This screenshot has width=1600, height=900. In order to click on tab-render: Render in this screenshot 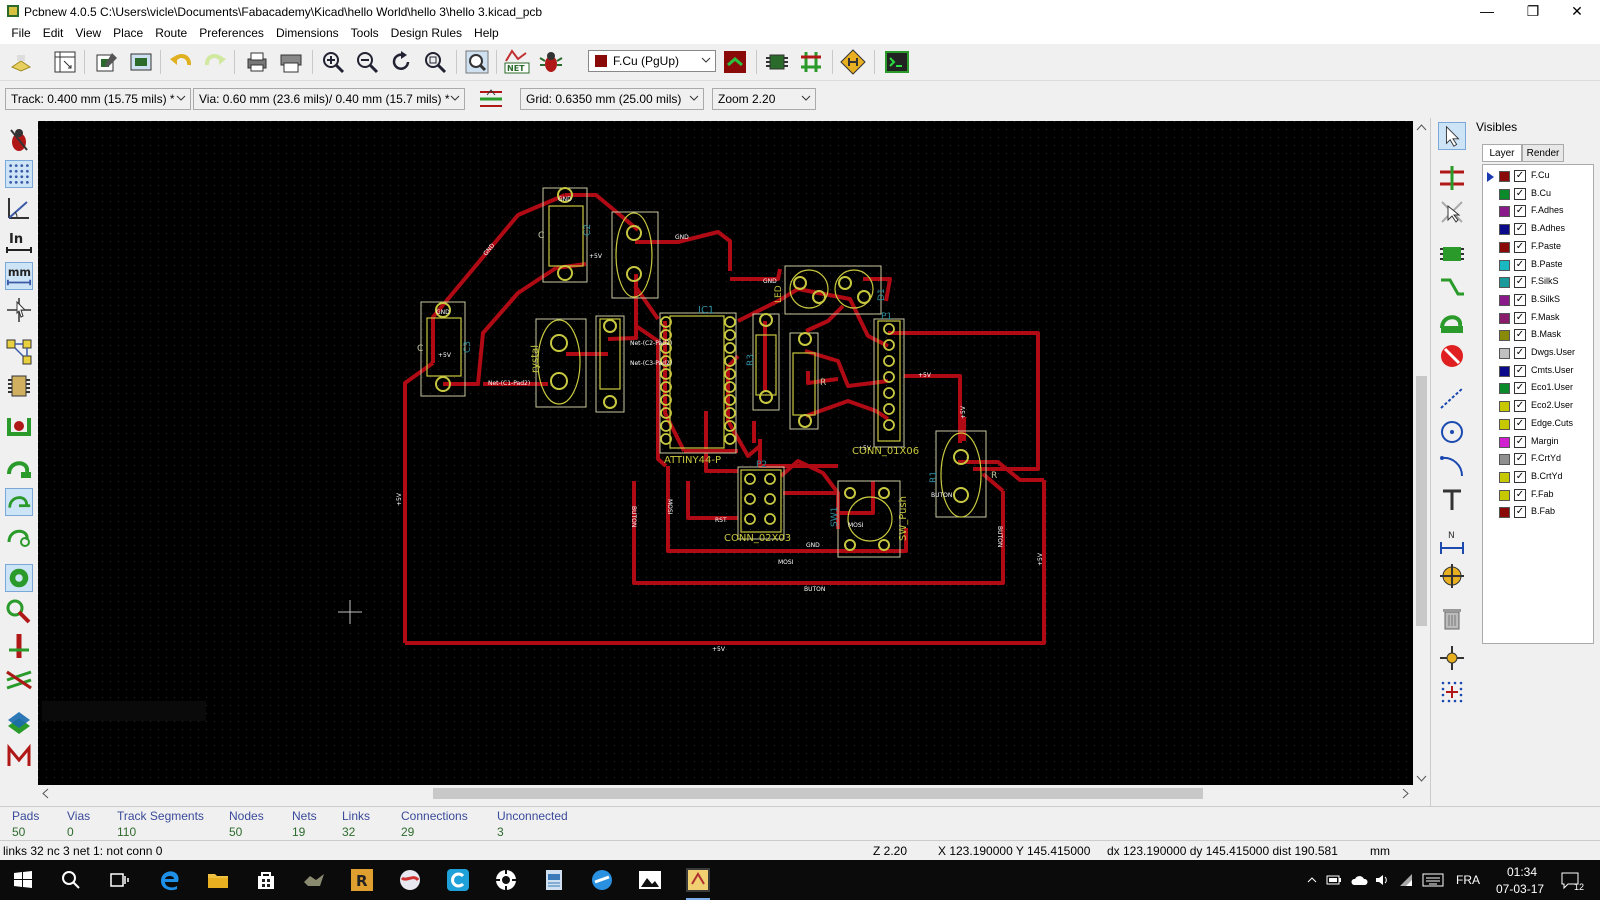, I will do `click(1543, 153)`.